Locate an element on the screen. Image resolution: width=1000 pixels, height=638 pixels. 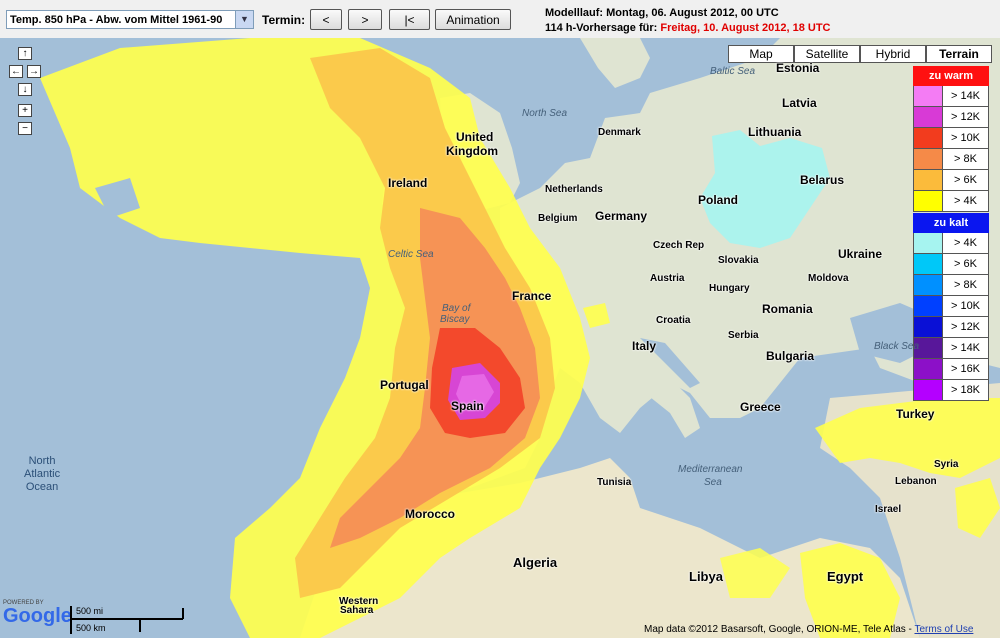
zoom-in-button: + is located at coordinates (25, 110).